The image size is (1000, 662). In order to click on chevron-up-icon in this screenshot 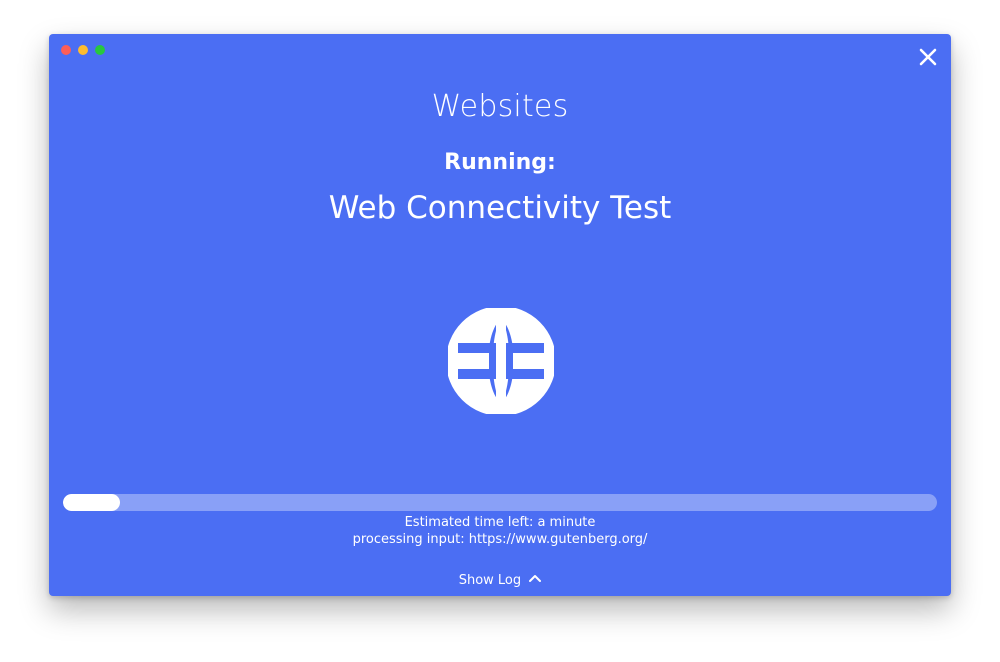, I will do `click(535, 578)`.